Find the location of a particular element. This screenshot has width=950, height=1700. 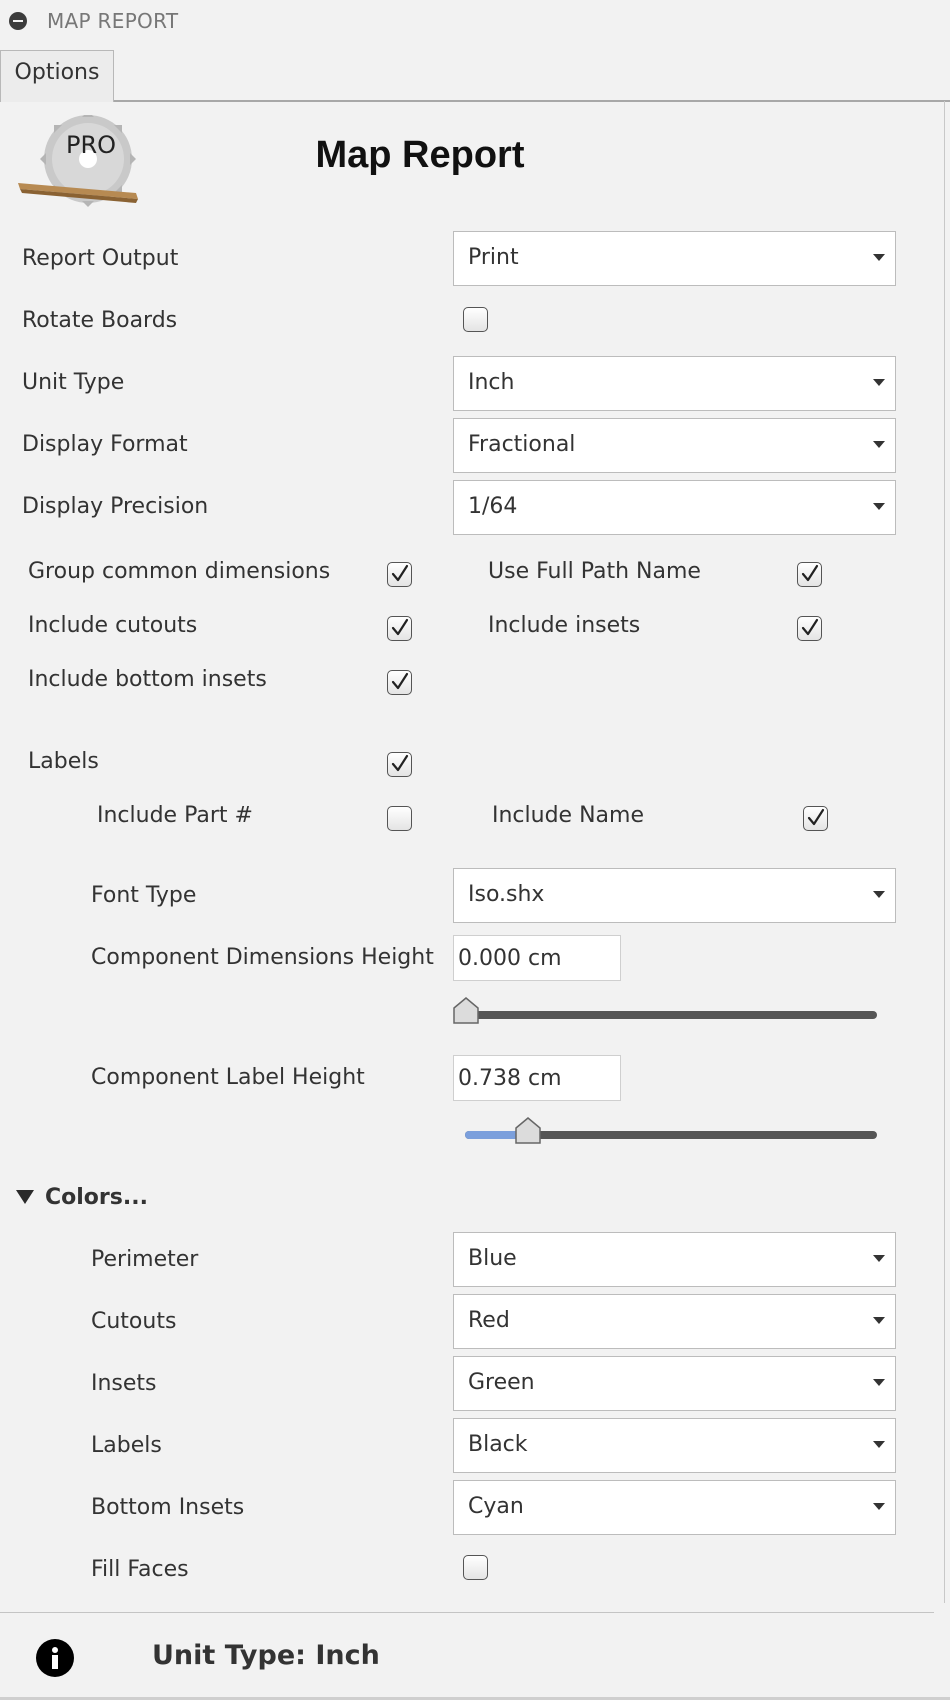

include-cutouts-label: Include cutouts is located at coordinates (113, 625).